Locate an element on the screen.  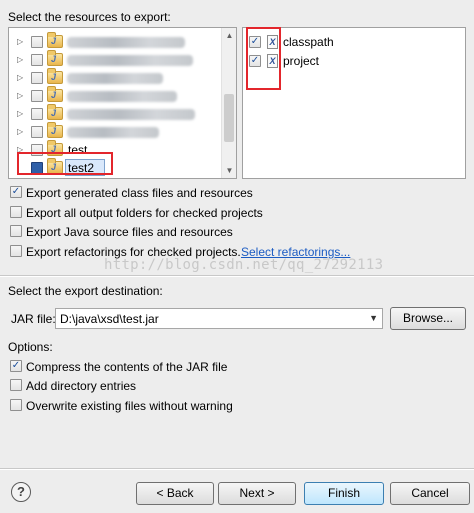
file-item-label: project is located at coordinates (301, 61).